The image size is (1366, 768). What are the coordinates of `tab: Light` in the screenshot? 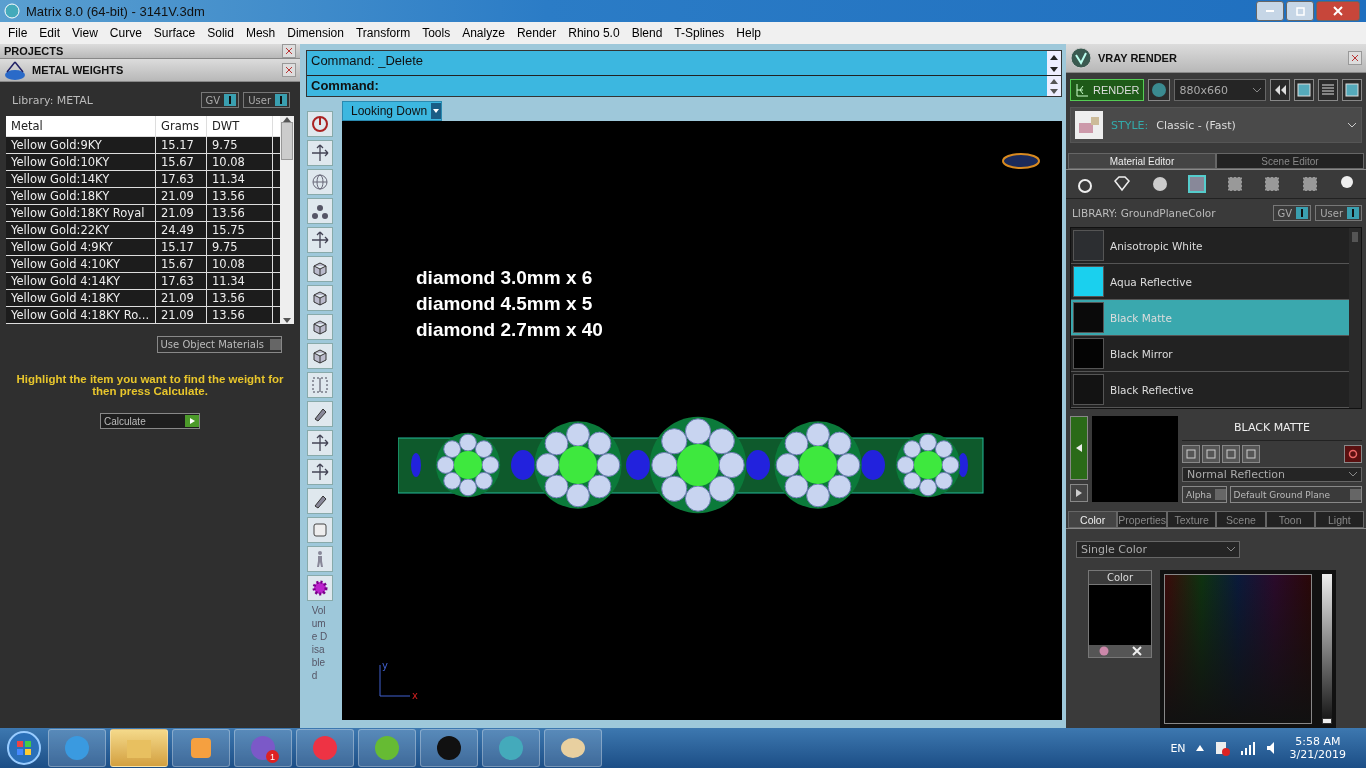 It's located at (1339, 519).